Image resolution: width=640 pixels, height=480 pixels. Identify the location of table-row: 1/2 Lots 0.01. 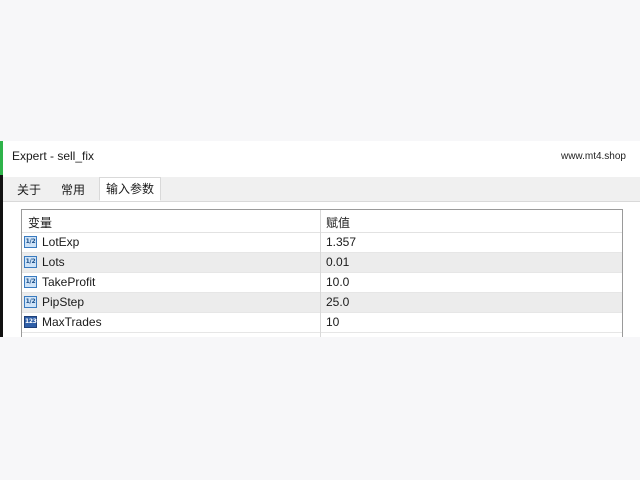
(322, 263).